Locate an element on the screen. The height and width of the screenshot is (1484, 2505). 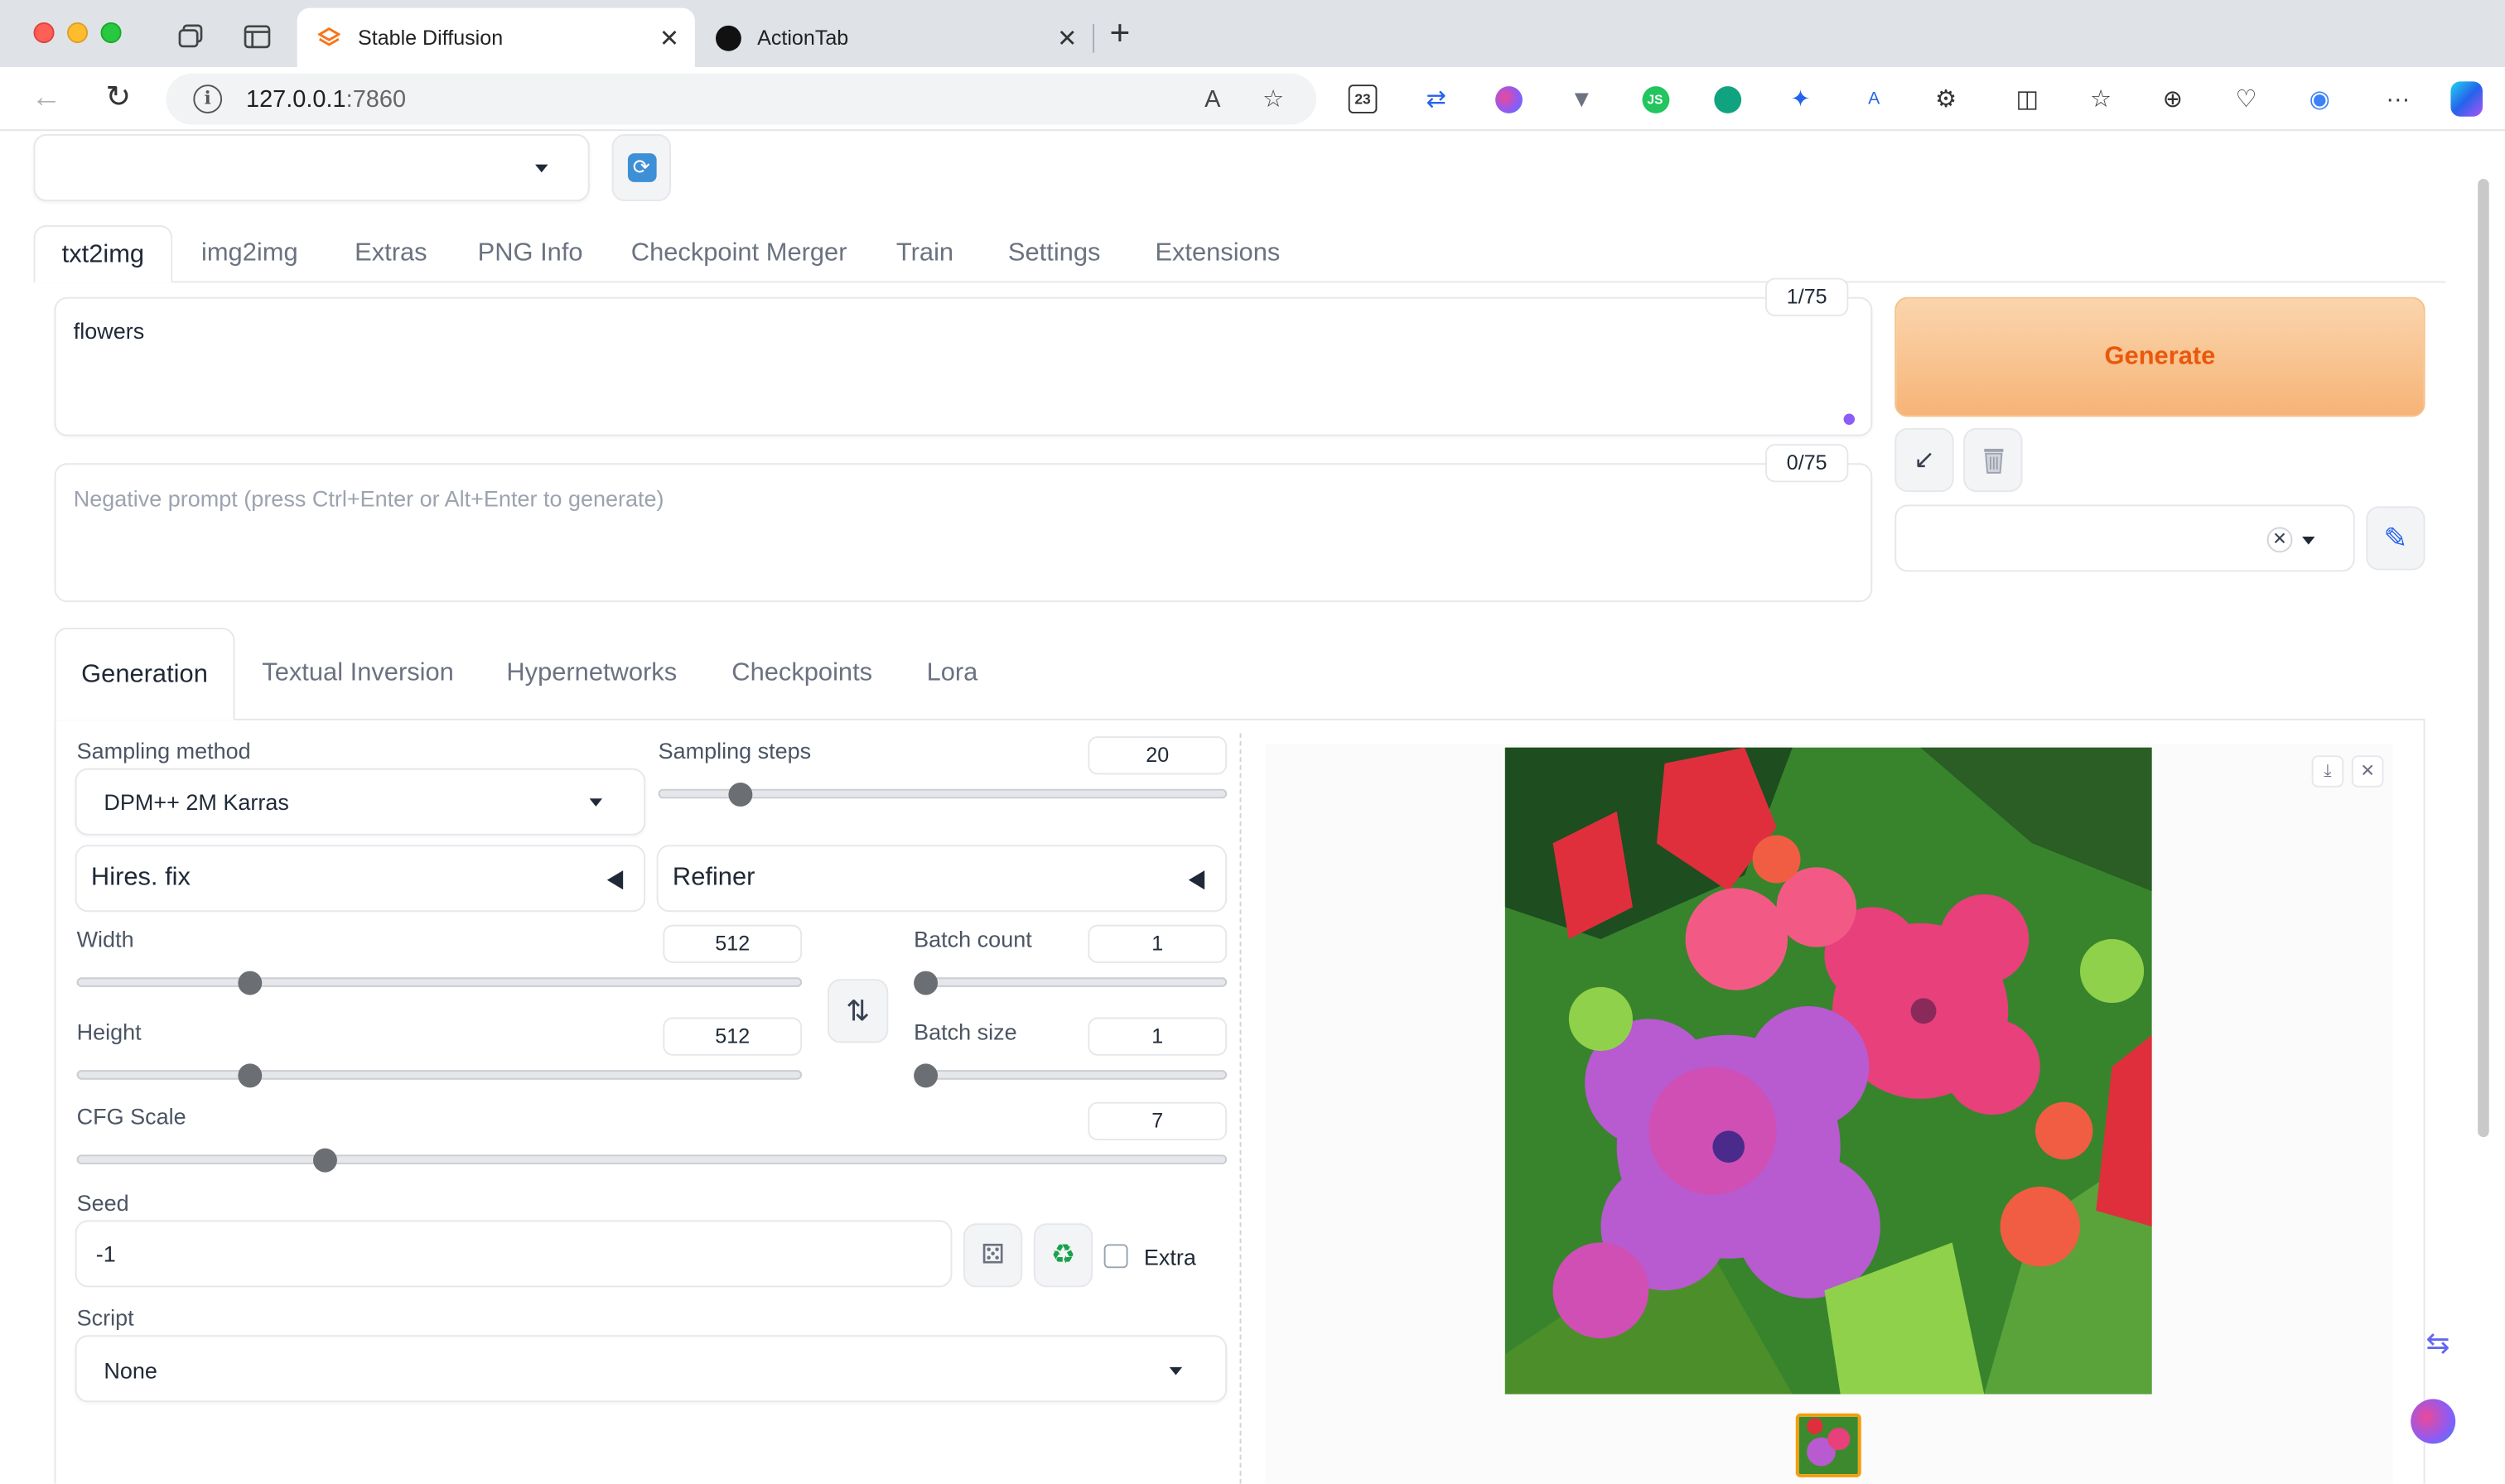
tab-textual-inversion: Textual Inversion is located at coordinates (358, 674).